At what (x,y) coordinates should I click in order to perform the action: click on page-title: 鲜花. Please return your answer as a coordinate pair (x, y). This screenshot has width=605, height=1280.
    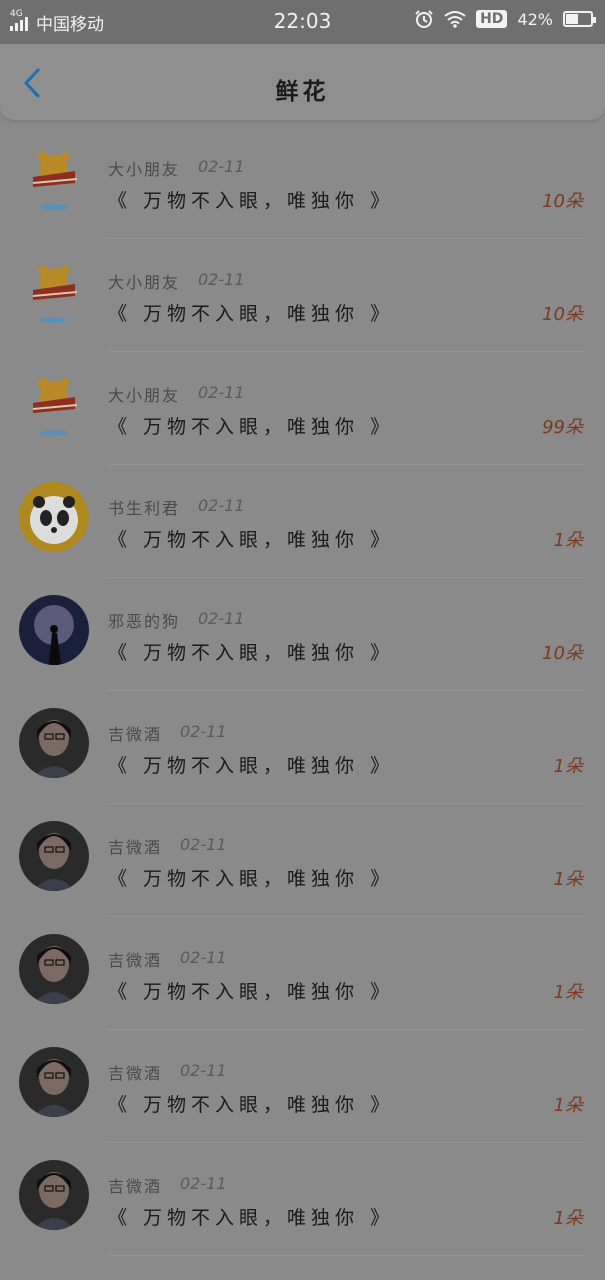
    Looking at the image, I should click on (302, 92).